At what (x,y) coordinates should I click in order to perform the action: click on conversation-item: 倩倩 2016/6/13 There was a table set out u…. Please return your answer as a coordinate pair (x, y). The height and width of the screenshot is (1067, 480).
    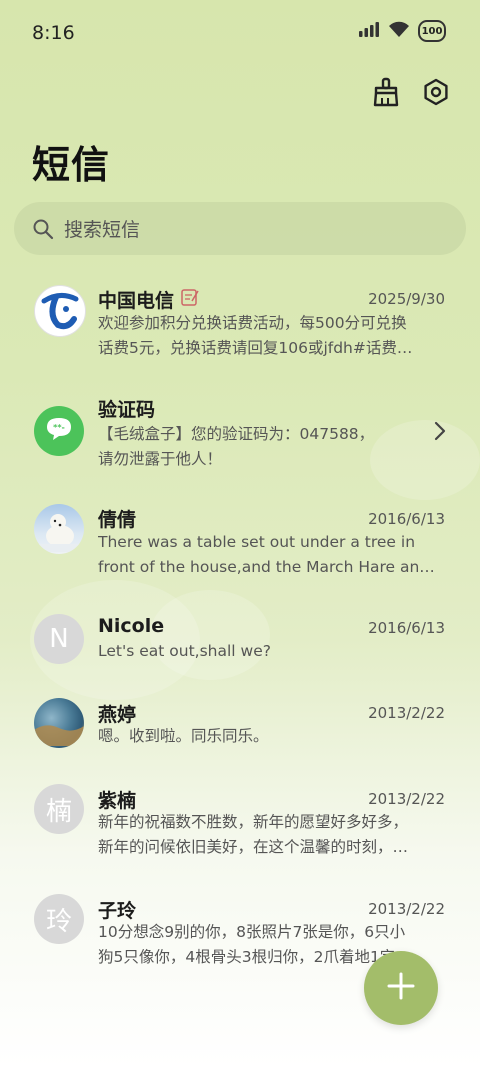
    Looking at the image, I should click on (240, 547).